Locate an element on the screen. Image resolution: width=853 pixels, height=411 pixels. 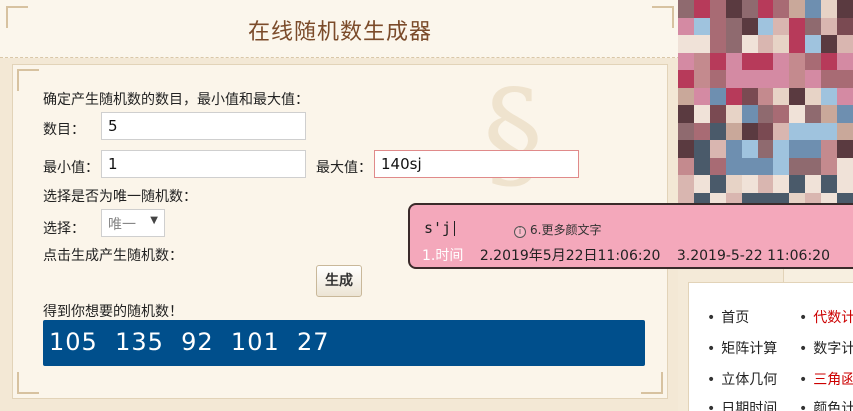
min-input is located at coordinates (203, 164).